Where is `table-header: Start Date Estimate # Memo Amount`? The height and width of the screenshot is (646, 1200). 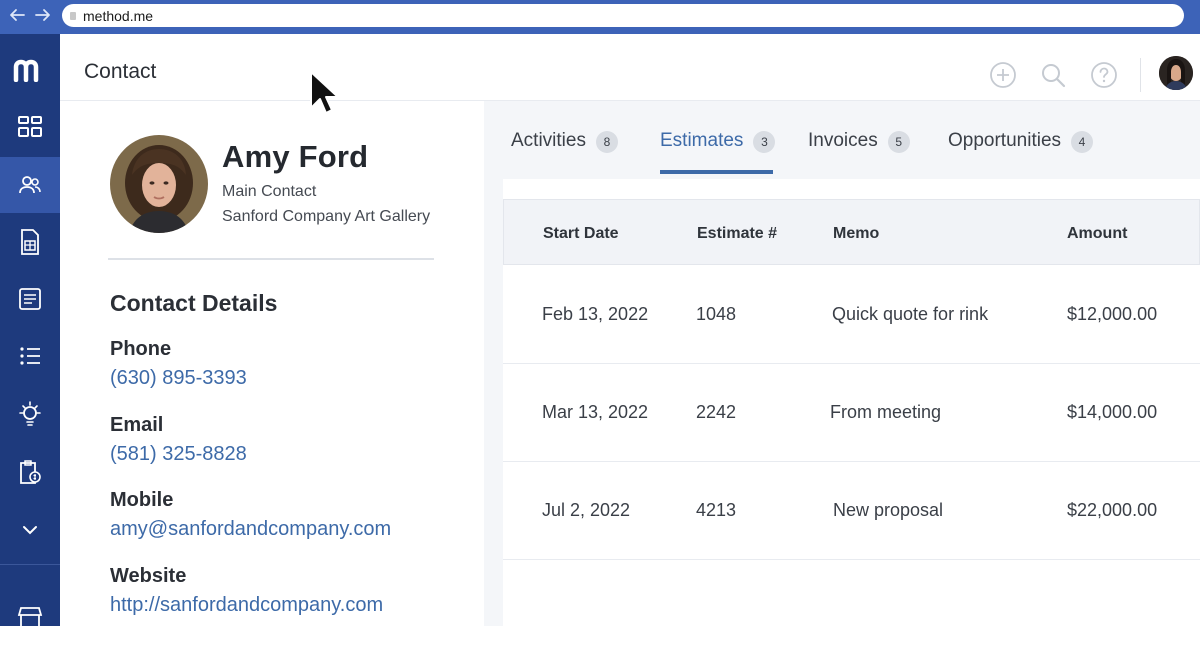 table-header: Start Date Estimate # Memo Amount is located at coordinates (851, 232).